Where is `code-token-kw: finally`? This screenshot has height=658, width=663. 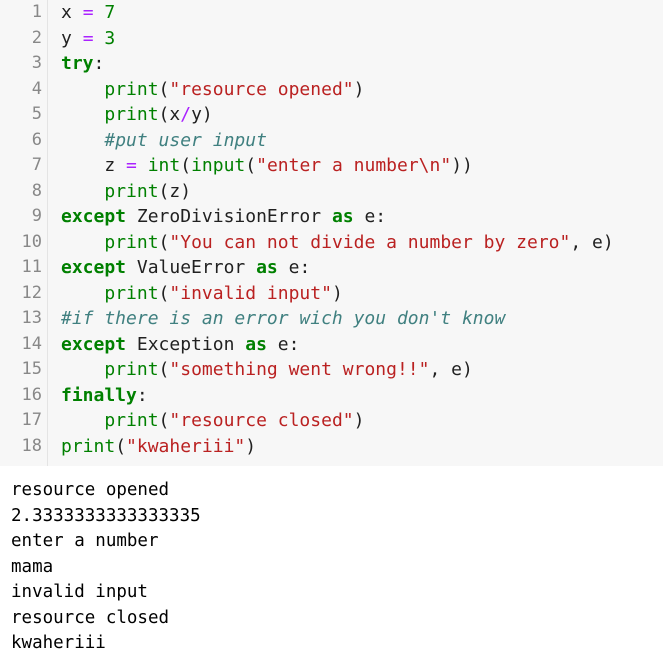 code-token-kw: finally is located at coordinates (99, 395).